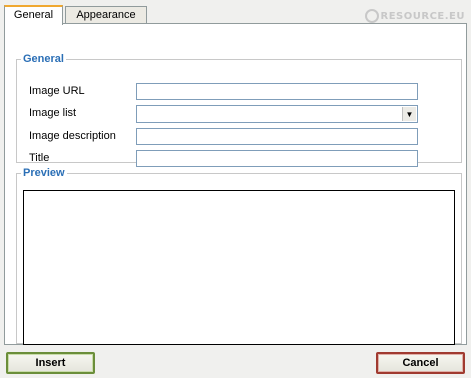 The width and height of the screenshot is (471, 378). I want to click on insert-button: Insert, so click(50, 363).